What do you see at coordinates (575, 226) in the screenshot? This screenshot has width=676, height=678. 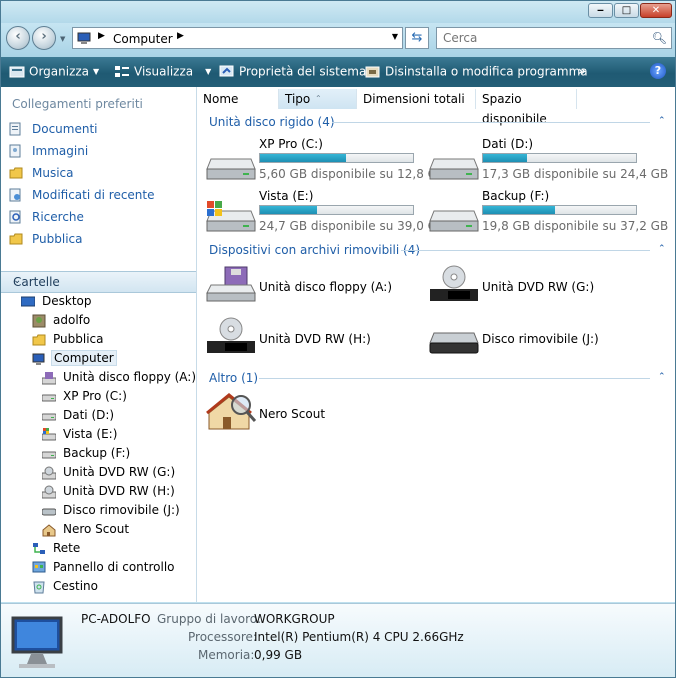 I see `drive-info-f: 19,8 GB disponibile su 37,2 GB` at bounding box center [575, 226].